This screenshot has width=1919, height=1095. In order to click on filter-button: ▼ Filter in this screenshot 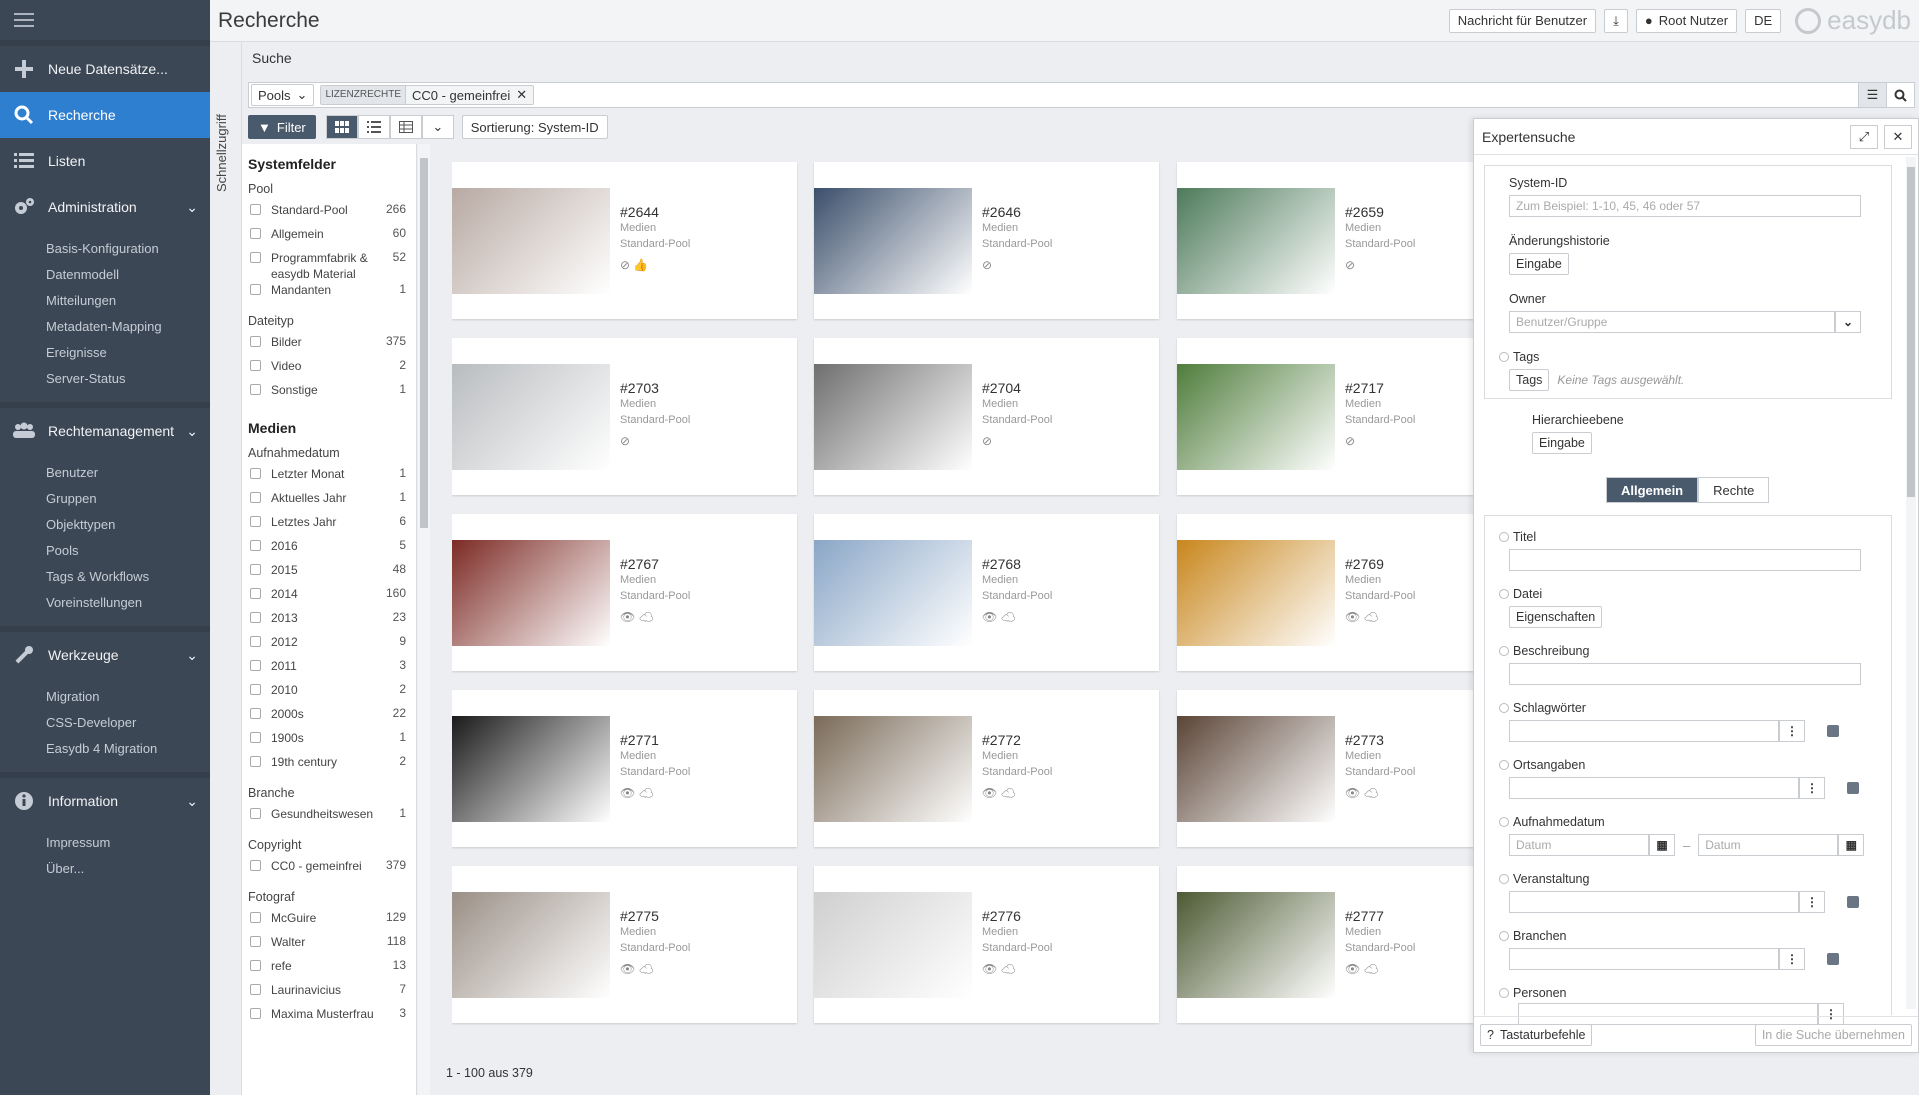, I will do `click(282, 127)`.